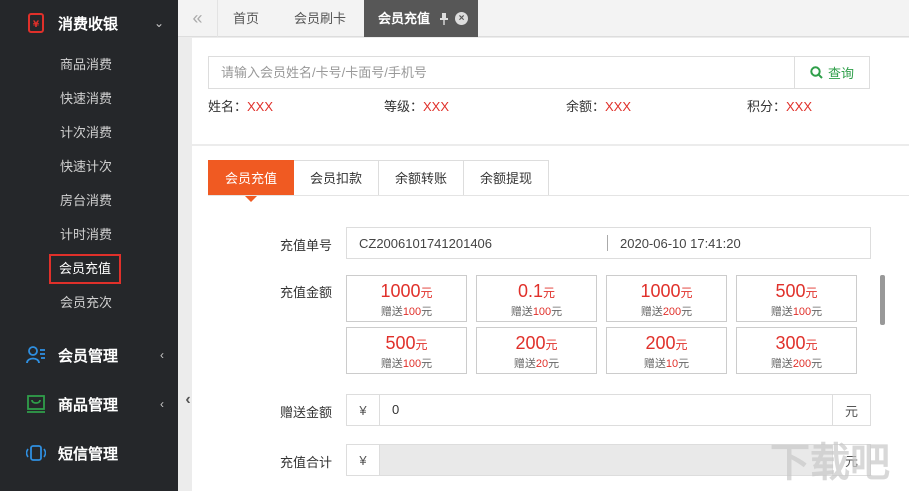 The image size is (909, 491). I want to click on sidebar-section-goods: 商品管理 ‹, so click(89, 404).